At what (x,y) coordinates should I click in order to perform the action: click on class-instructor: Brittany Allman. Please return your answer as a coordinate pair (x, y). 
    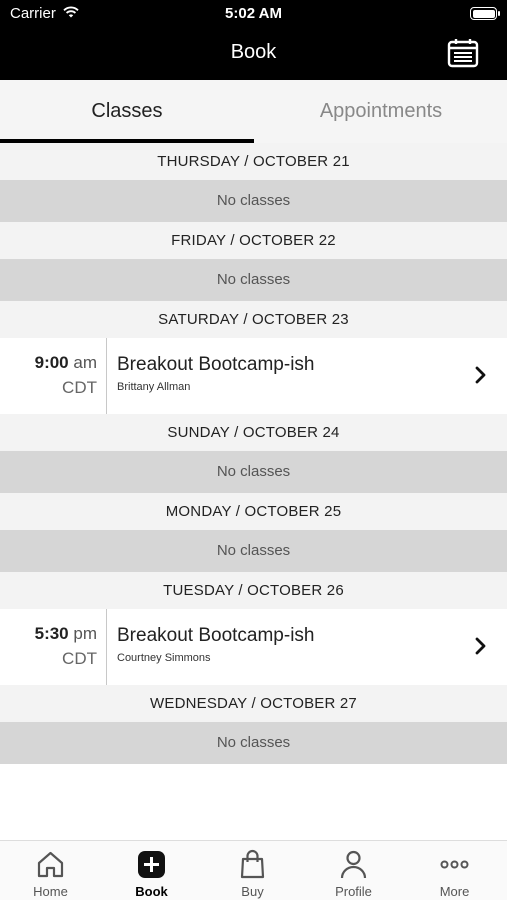
    Looking at the image, I should click on (154, 387).